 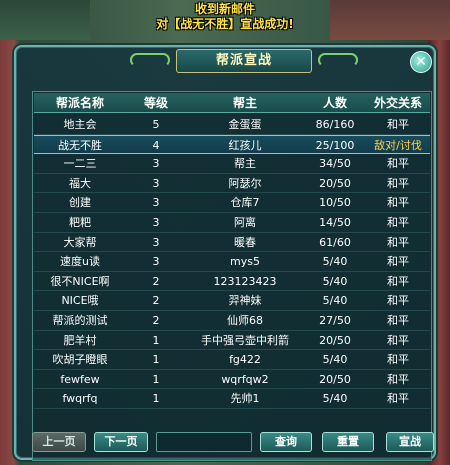 I want to click on table-row: fewfew 1 wqrfqw2 20/50 和平, so click(x=232, y=380).